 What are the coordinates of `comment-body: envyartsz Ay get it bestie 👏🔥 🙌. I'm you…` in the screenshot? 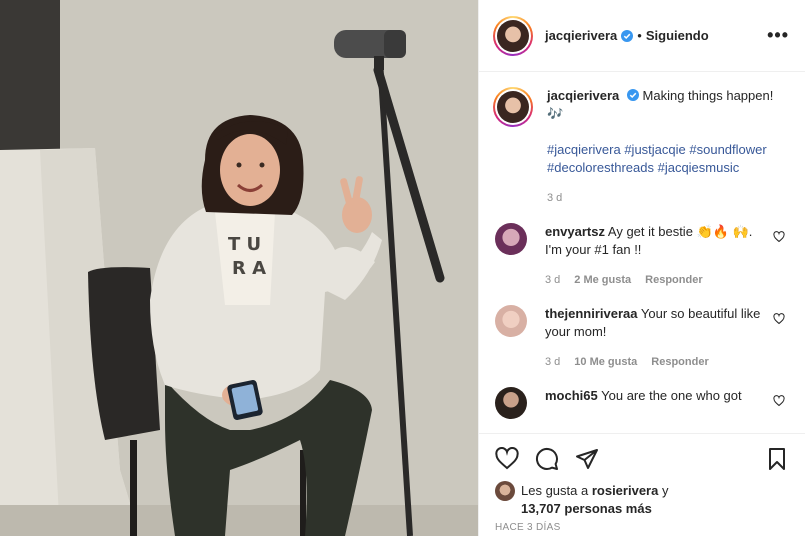 It's located at (657, 256).